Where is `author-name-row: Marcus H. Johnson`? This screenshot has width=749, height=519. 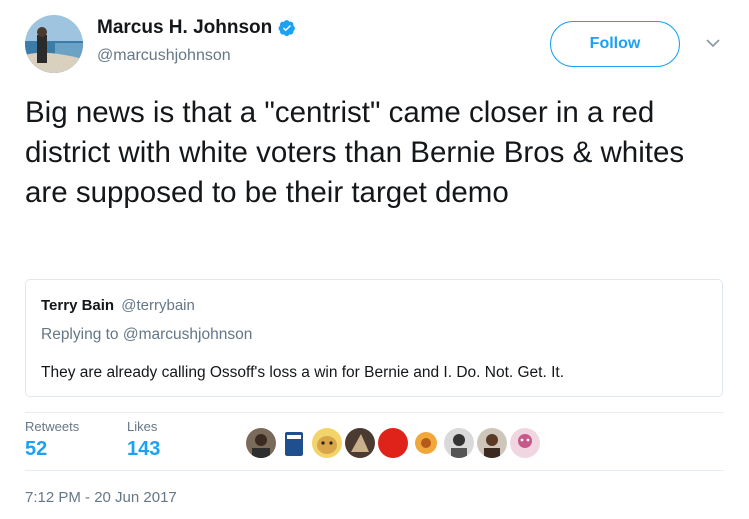
author-name-row: Marcus H. Johnson is located at coordinates (196, 28).